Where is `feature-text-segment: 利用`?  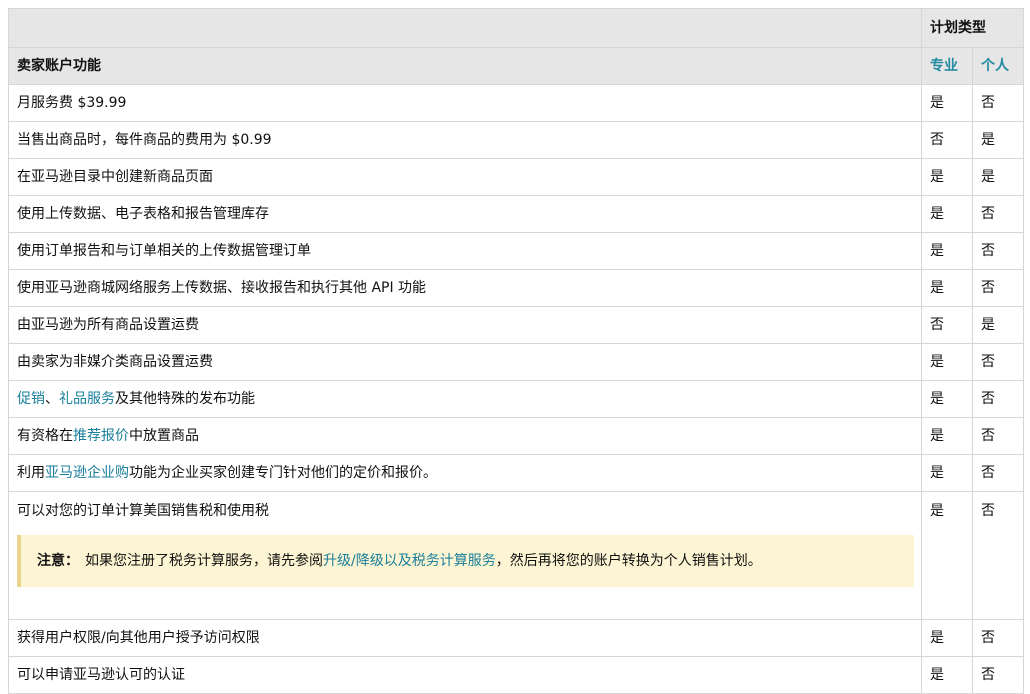
feature-text-segment: 利用 is located at coordinates (31, 473).